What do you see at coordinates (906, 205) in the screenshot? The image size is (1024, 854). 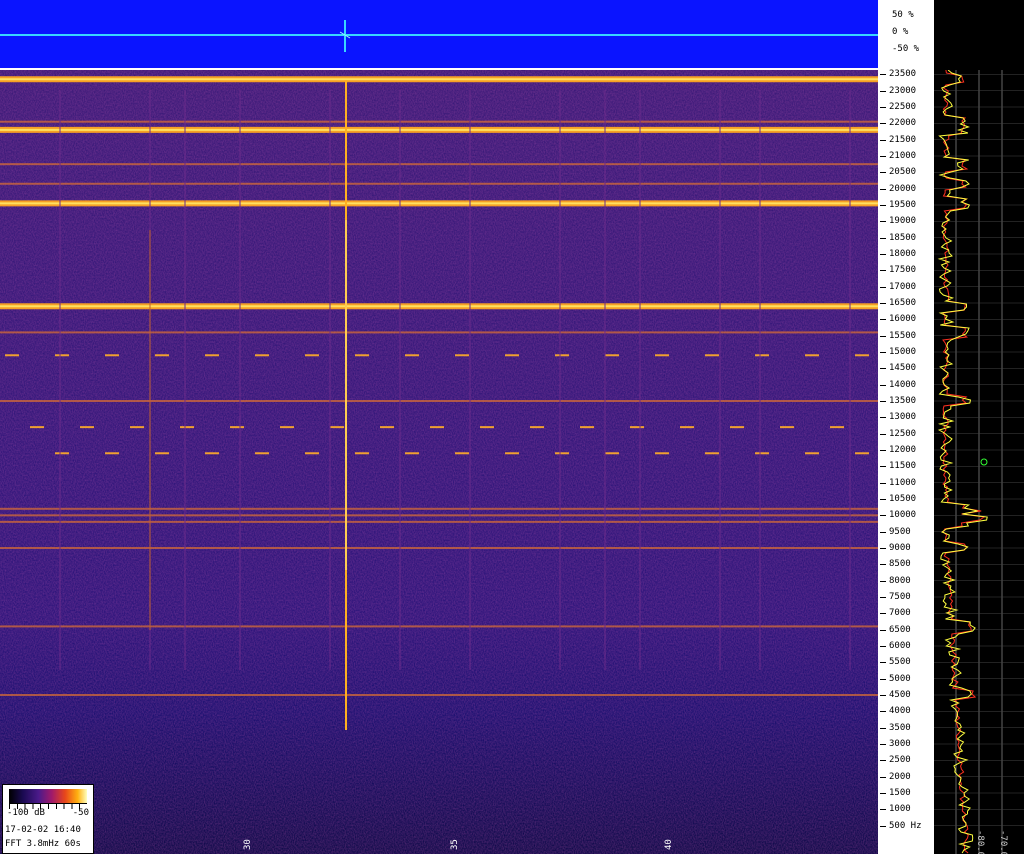 I see `frequency-tick: 19500` at bounding box center [906, 205].